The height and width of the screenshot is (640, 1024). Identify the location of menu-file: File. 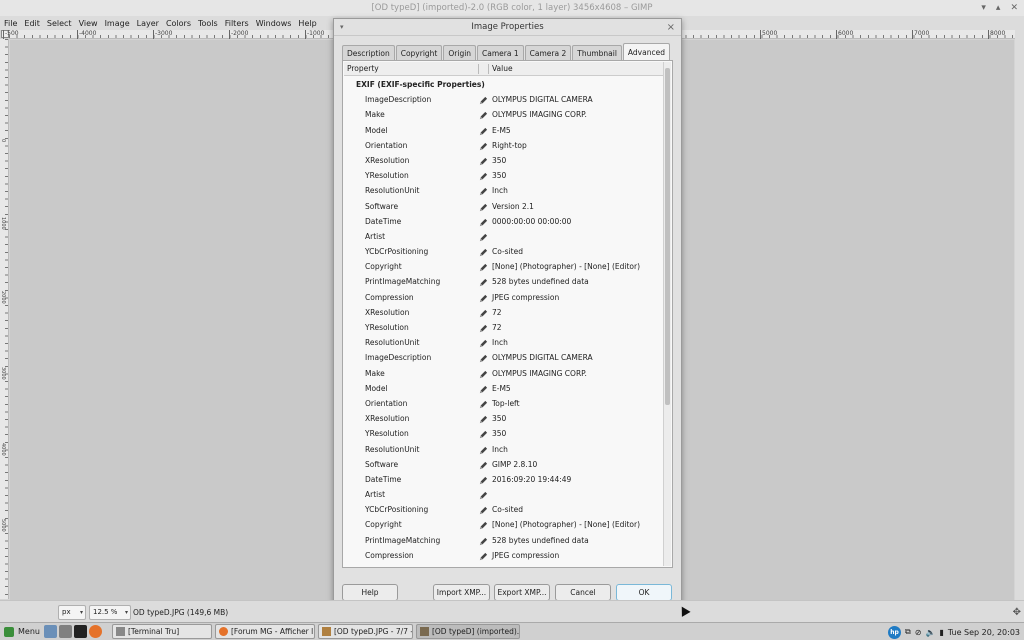
(10, 23).